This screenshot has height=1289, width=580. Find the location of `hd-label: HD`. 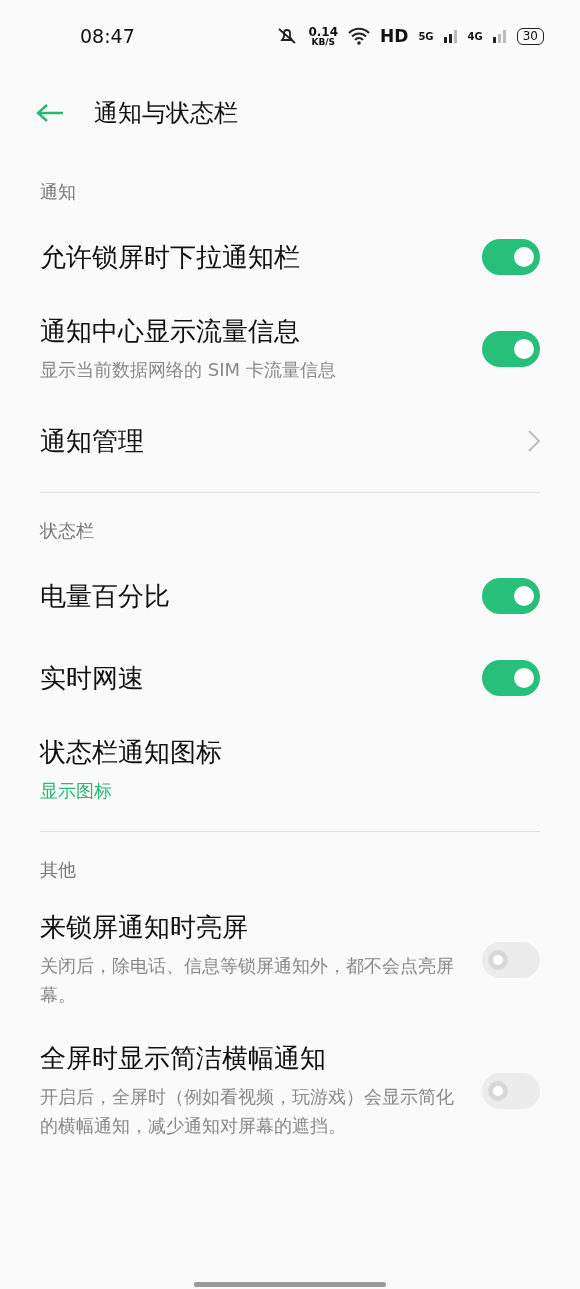

hd-label: HD is located at coordinates (394, 36).